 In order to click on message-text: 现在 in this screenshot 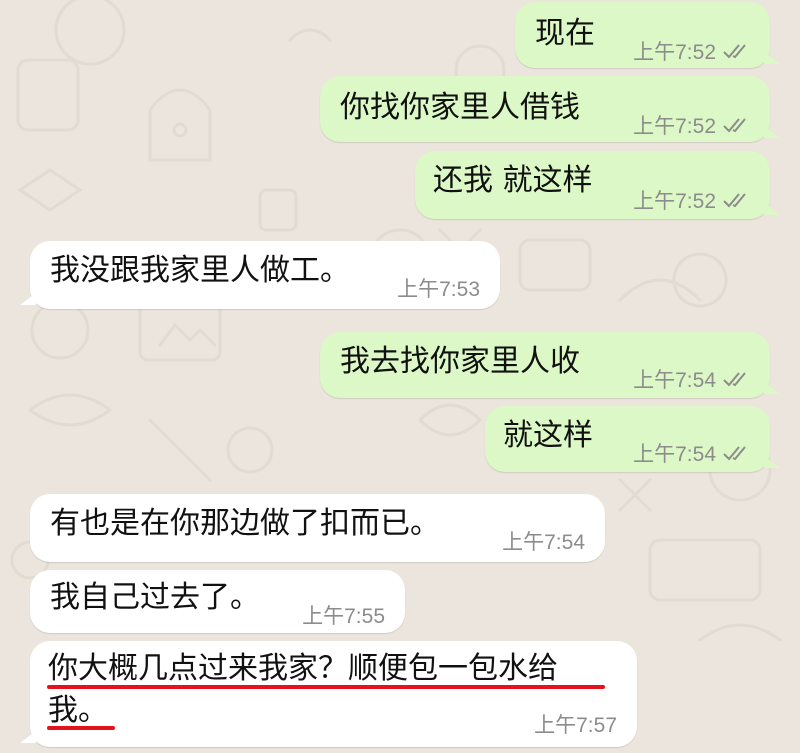, I will do `click(565, 33)`.